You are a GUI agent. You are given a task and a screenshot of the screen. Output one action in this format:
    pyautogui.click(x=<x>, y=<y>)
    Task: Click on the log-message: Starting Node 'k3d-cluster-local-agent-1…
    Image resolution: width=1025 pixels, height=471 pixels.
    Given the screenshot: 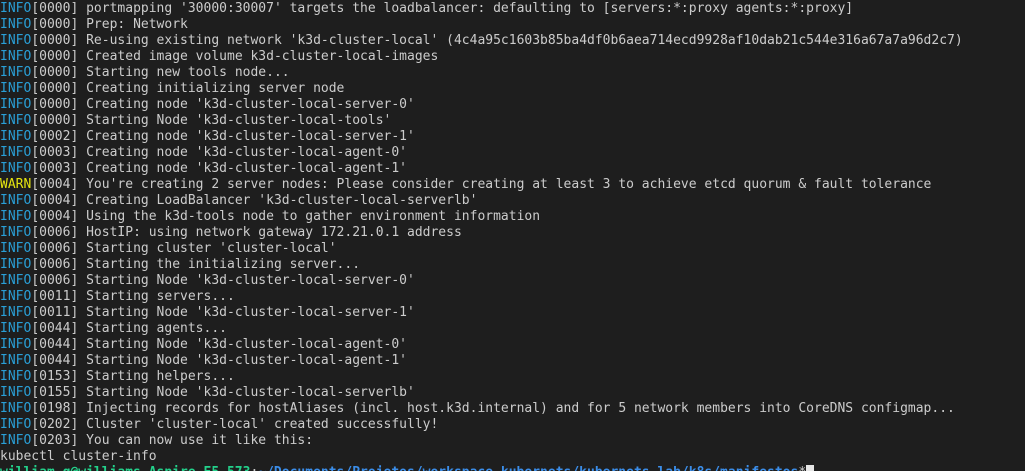 What is the action you would take?
    pyautogui.click(x=243, y=360)
    